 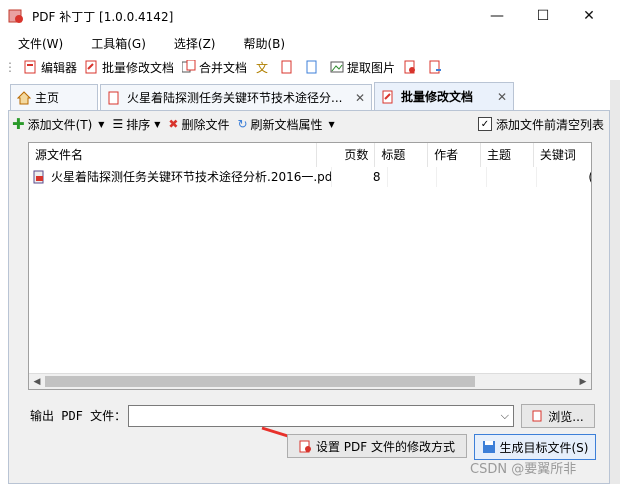 What do you see at coordinates (173, 124) in the screenshot?
I see `delete-icon: ✖` at bounding box center [173, 124].